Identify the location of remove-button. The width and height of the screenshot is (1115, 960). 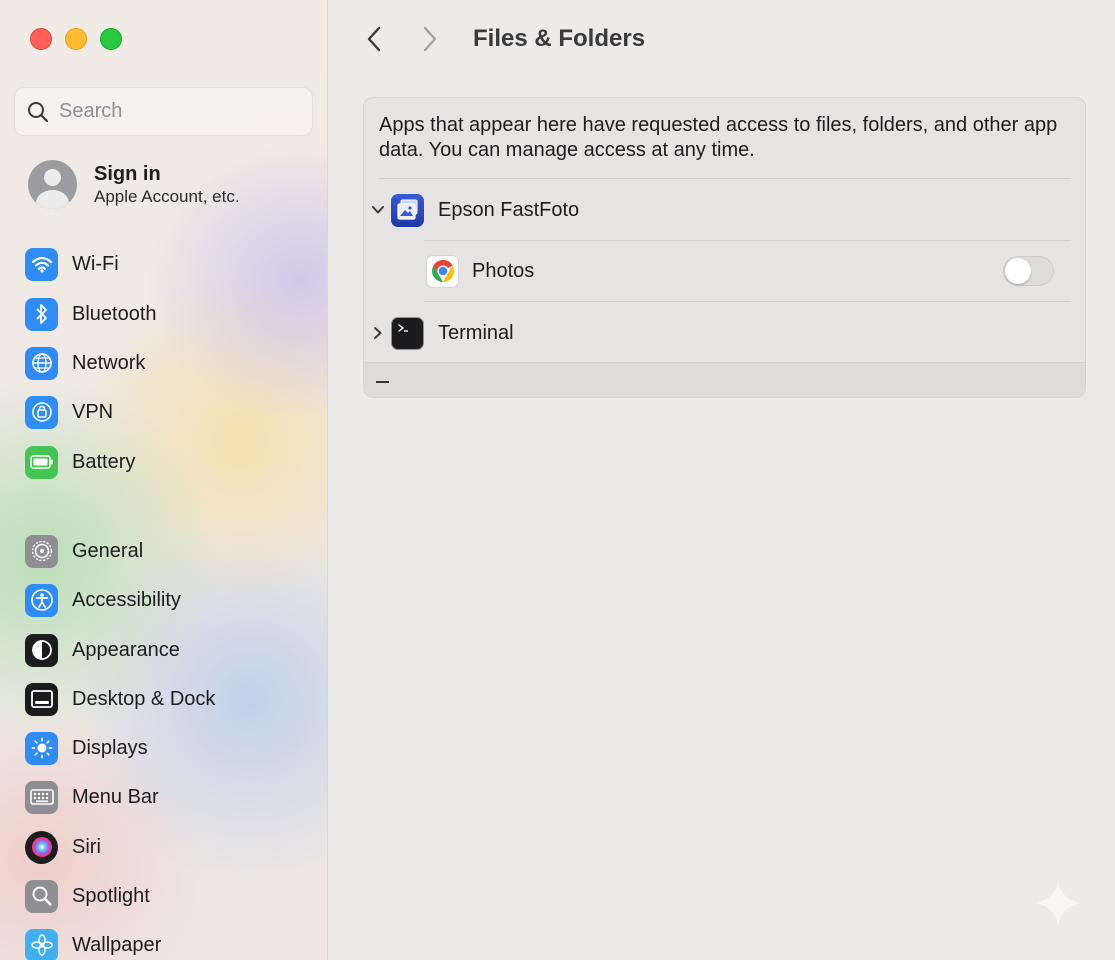
(384, 381).